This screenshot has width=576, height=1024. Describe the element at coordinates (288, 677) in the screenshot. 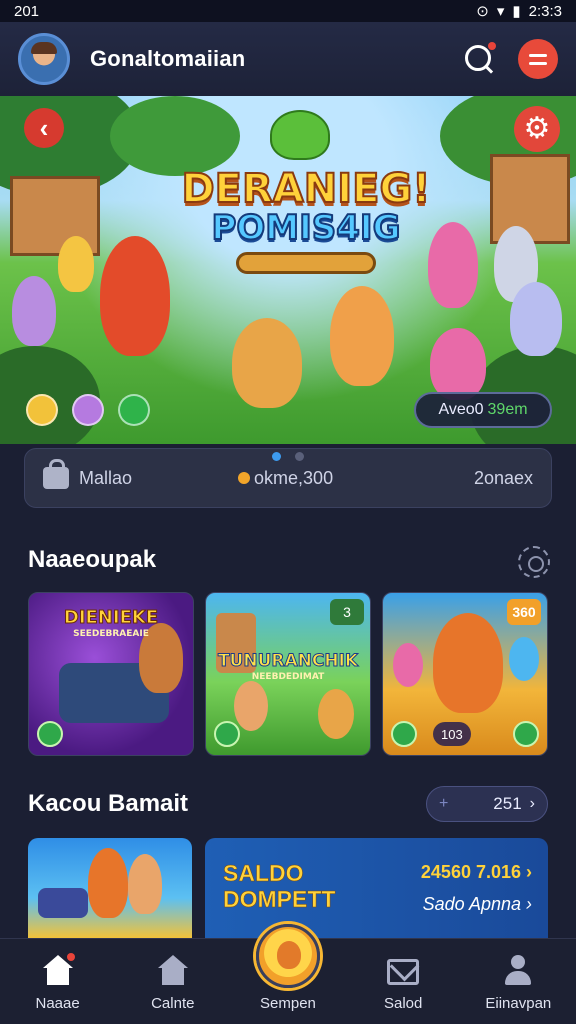

I see `card-subtitle: NEEBDEDIMAT` at that location.